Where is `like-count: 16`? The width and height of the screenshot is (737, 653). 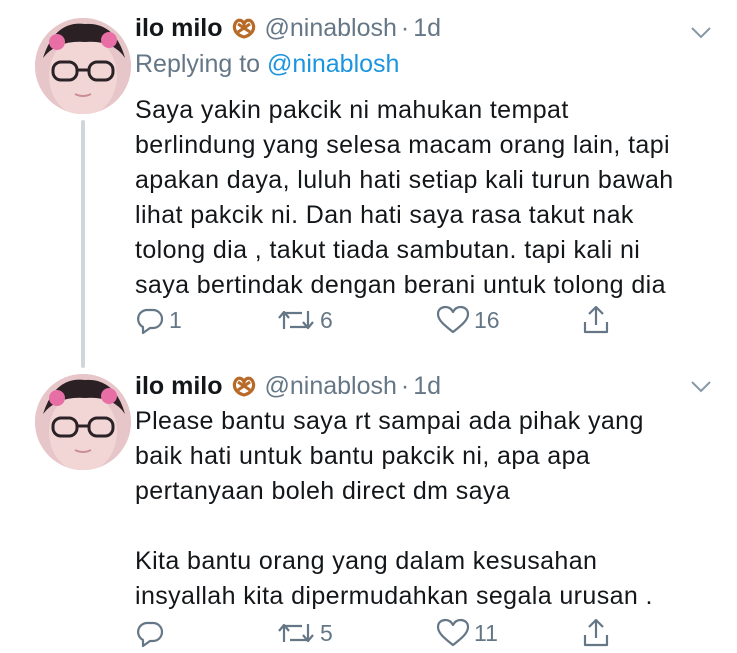
like-count: 16 is located at coordinates (487, 319).